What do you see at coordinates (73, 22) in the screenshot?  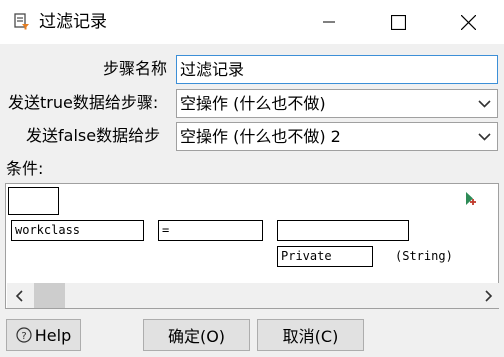 I see `window-title: 过滤记录` at bounding box center [73, 22].